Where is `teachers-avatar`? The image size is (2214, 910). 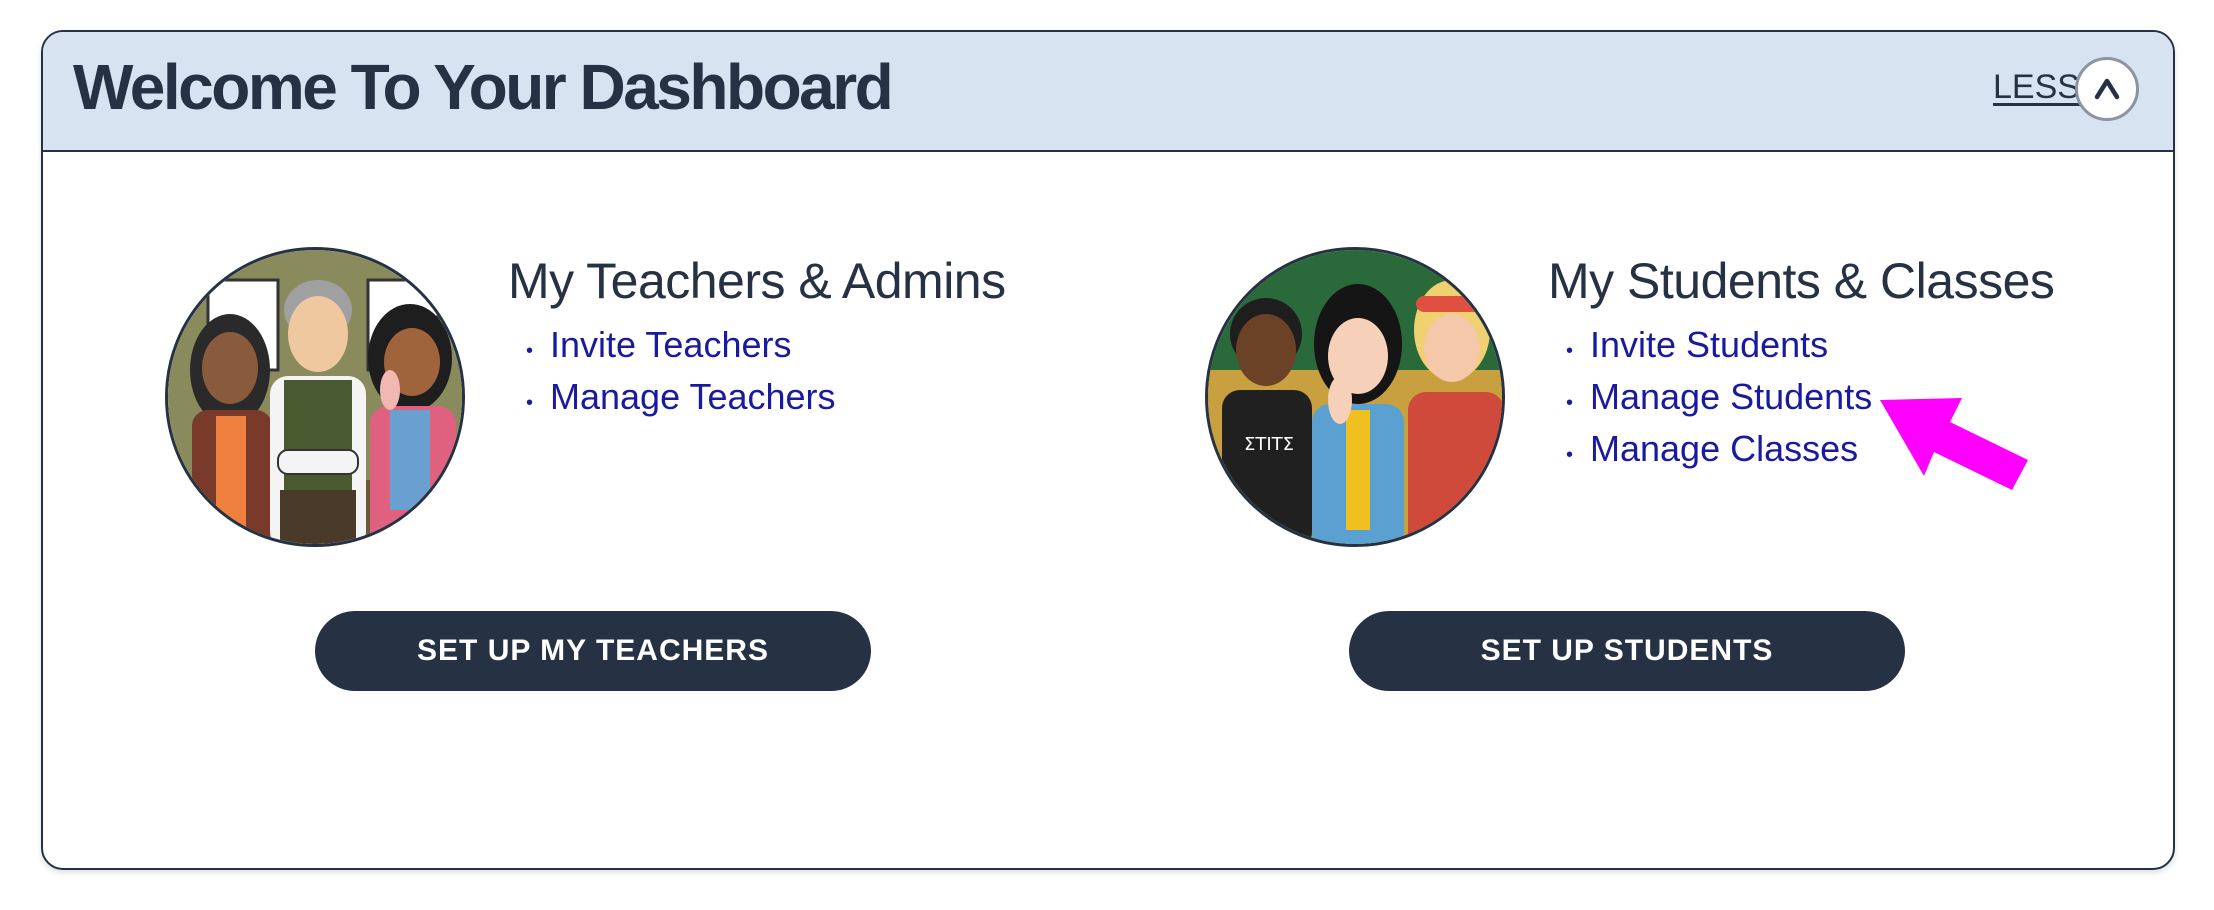
teachers-avatar is located at coordinates (315, 397).